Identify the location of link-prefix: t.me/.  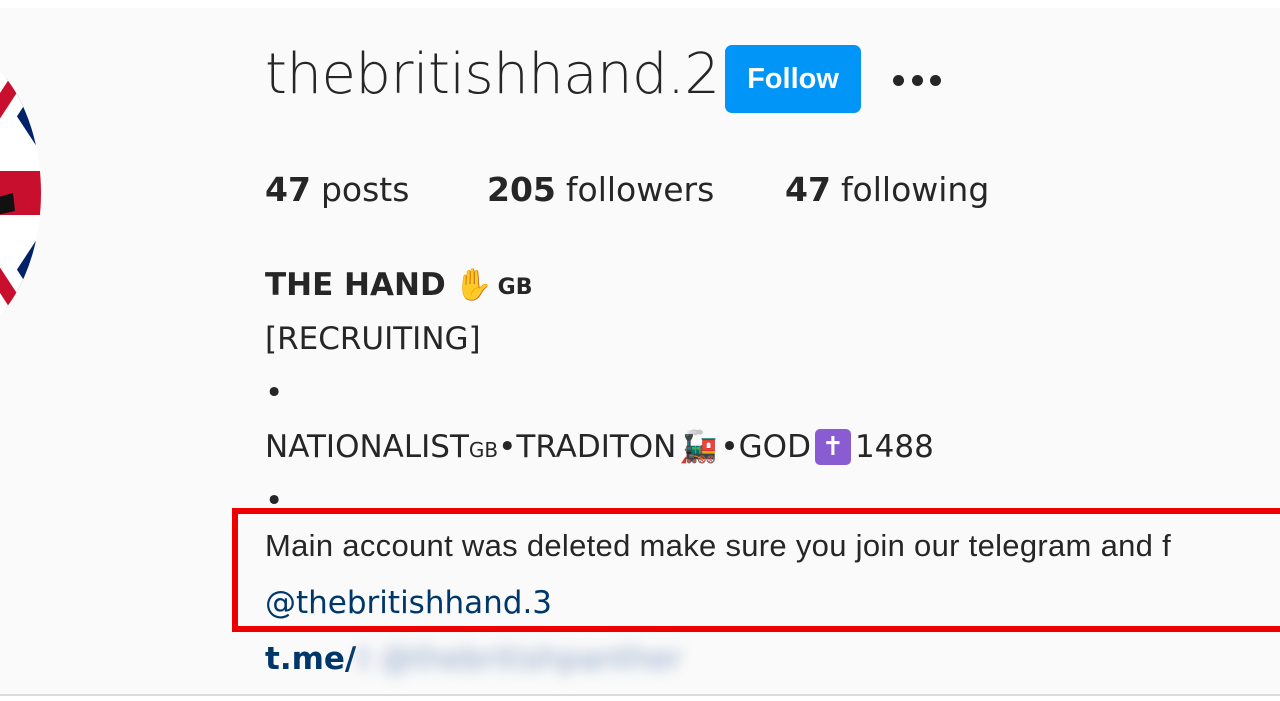
(311, 659).